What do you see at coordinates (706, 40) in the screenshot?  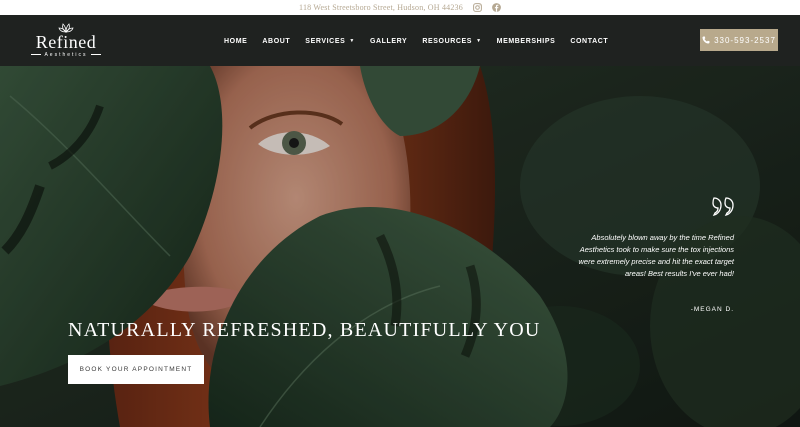 I see `phone-icon` at bounding box center [706, 40].